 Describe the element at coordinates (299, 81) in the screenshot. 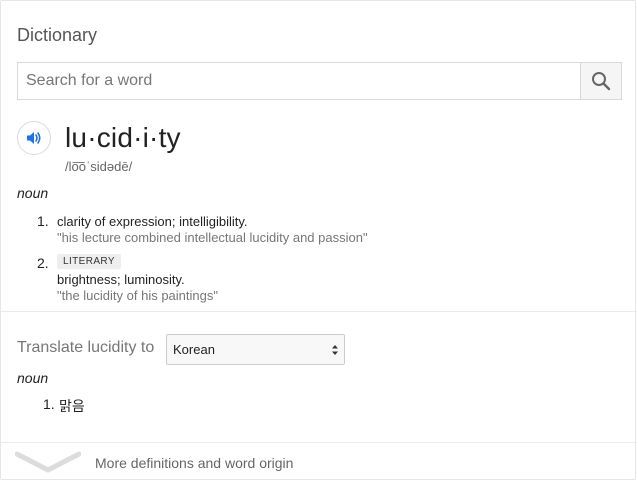

I see `search-input` at that location.